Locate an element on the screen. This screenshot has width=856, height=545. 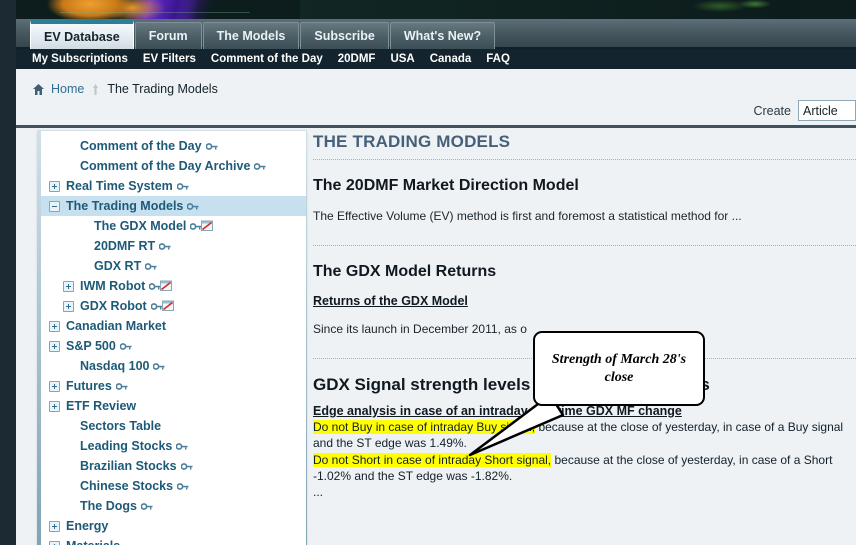
sidebar-item-the-gdx-model: The GDX Model is located at coordinates (173, 226).